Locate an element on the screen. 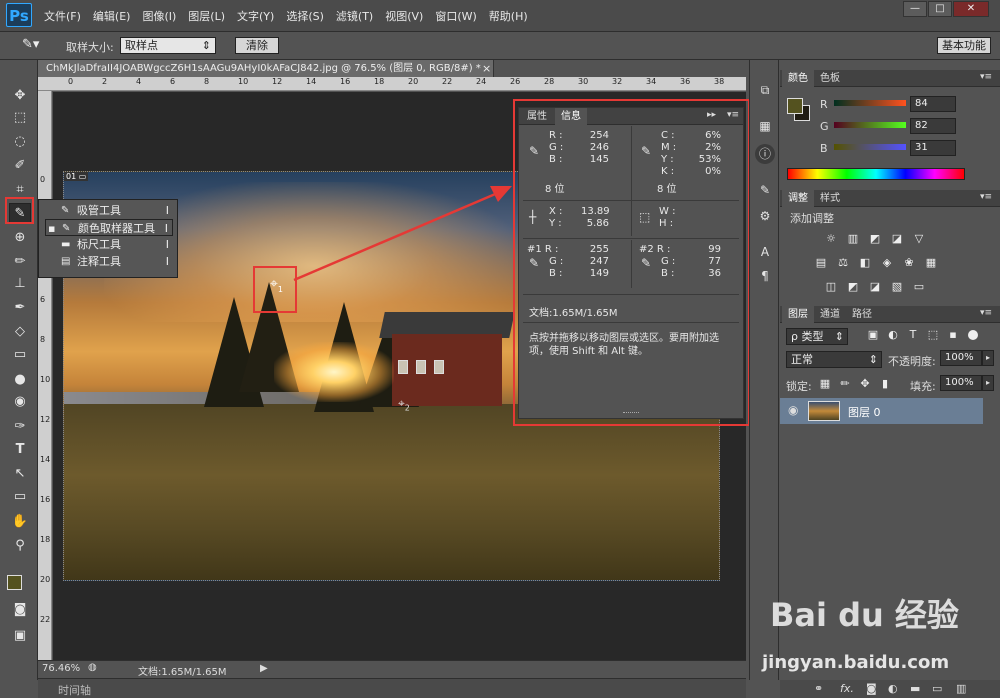  minimize-button: — is located at coordinates (915, 9).